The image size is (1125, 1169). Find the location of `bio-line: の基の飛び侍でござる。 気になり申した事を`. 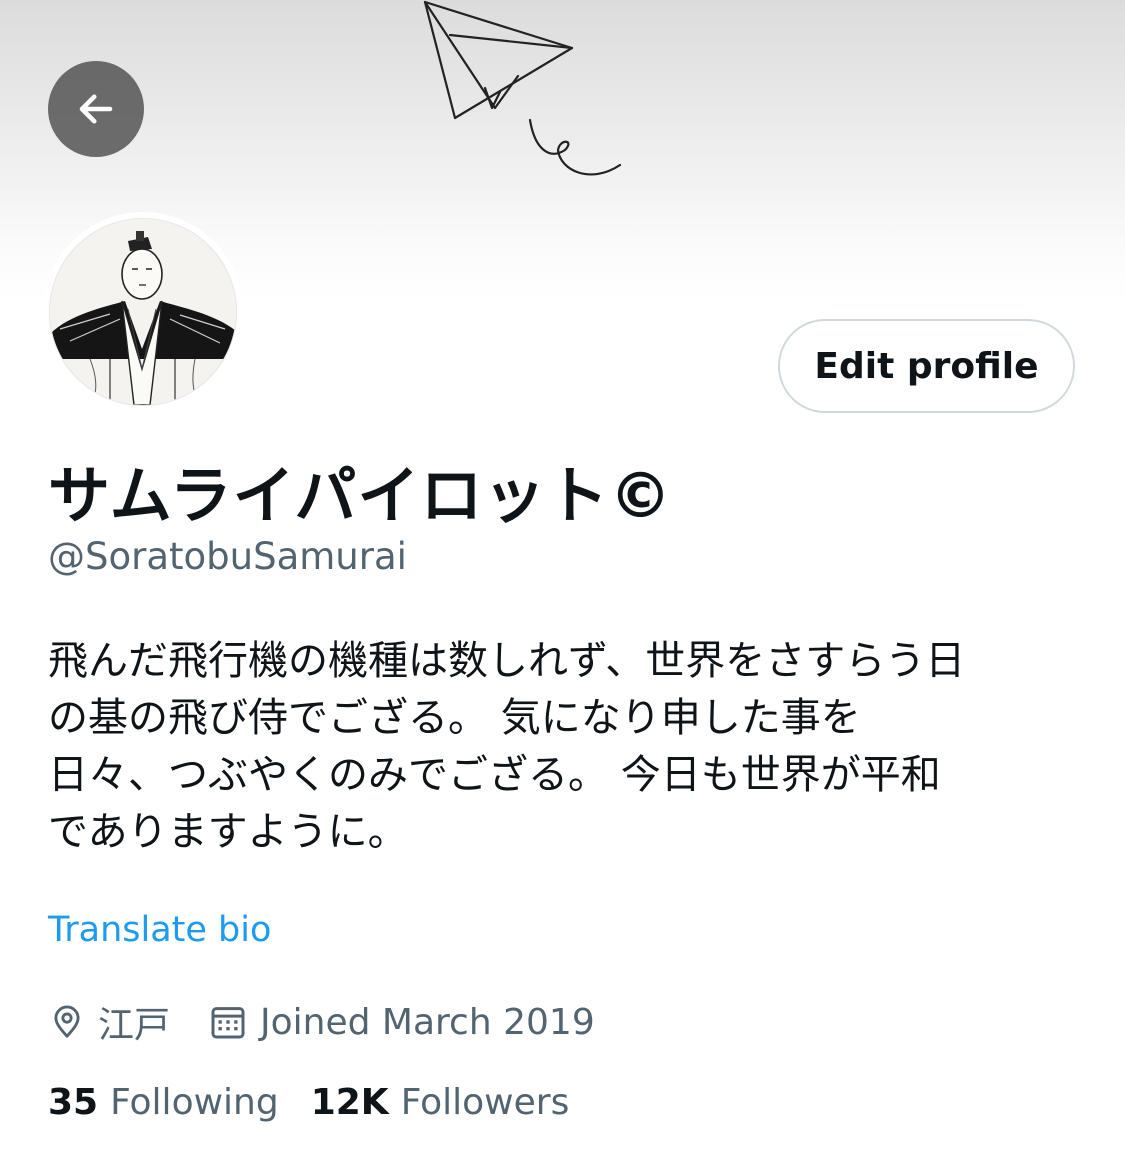

bio-line: の基の飛び侍でござる。 気になり申した事を is located at coordinates (454, 718).